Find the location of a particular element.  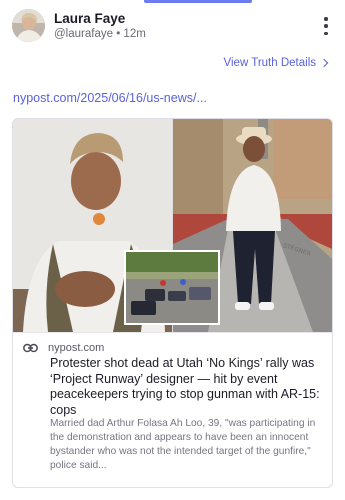

author-meta: @laurafaye • 12m is located at coordinates (100, 34).